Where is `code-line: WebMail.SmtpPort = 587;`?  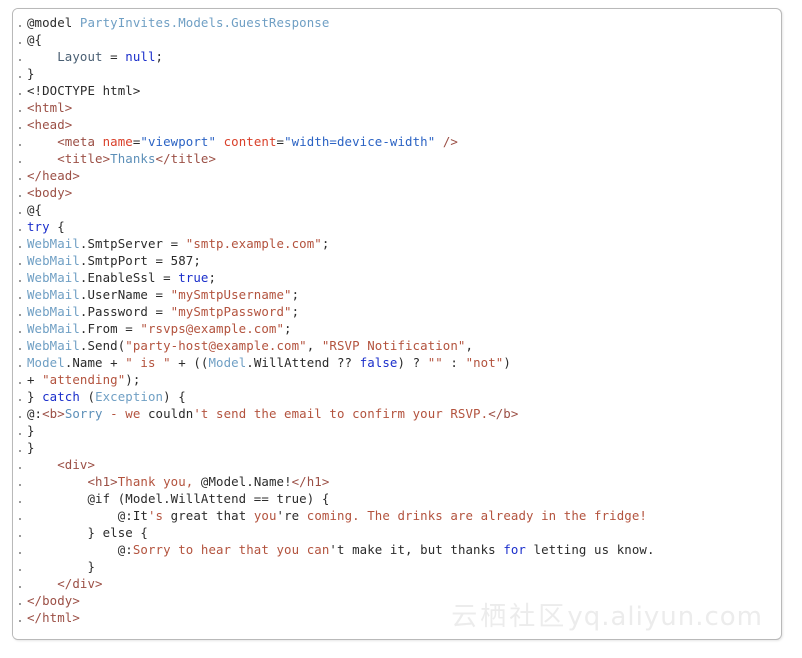 code-line: WebMail.SmtpPort = 587; is located at coordinates (114, 260).